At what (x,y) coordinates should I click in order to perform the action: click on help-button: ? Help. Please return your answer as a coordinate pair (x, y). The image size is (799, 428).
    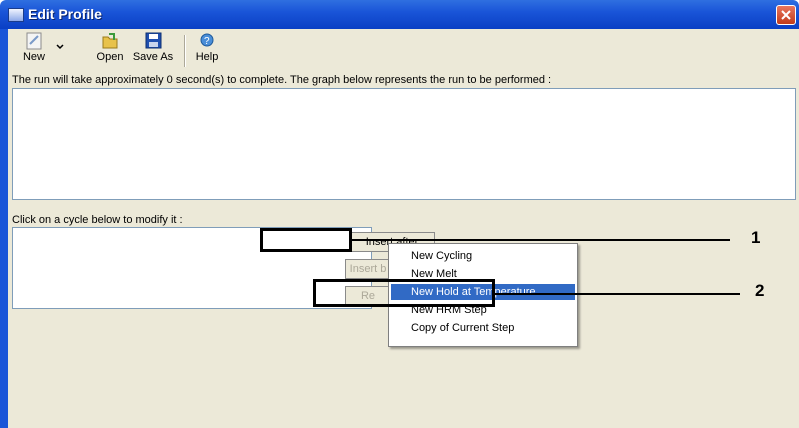
    Looking at the image, I should click on (207, 47).